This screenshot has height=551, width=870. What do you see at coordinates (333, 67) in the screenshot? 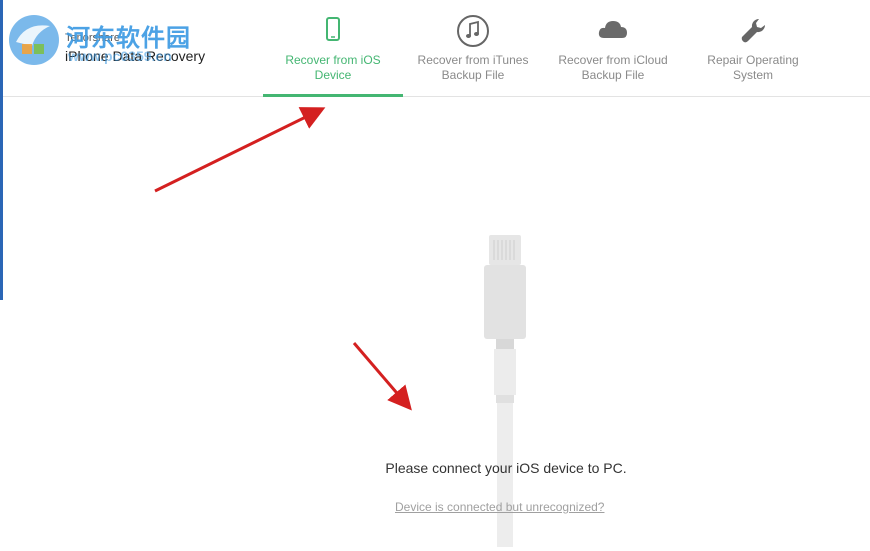
I see `tab-label: Recover from iOS Device` at bounding box center [333, 67].